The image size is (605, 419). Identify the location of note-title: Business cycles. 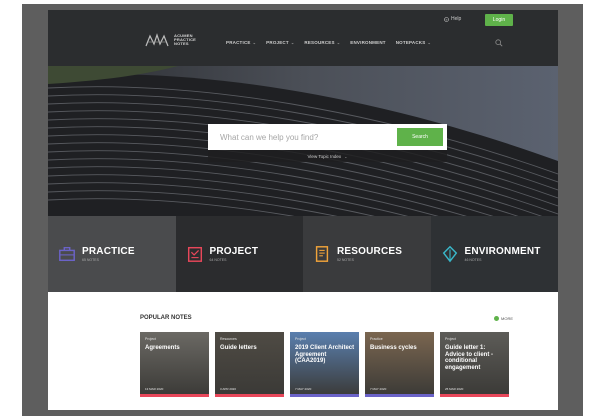
(393, 348).